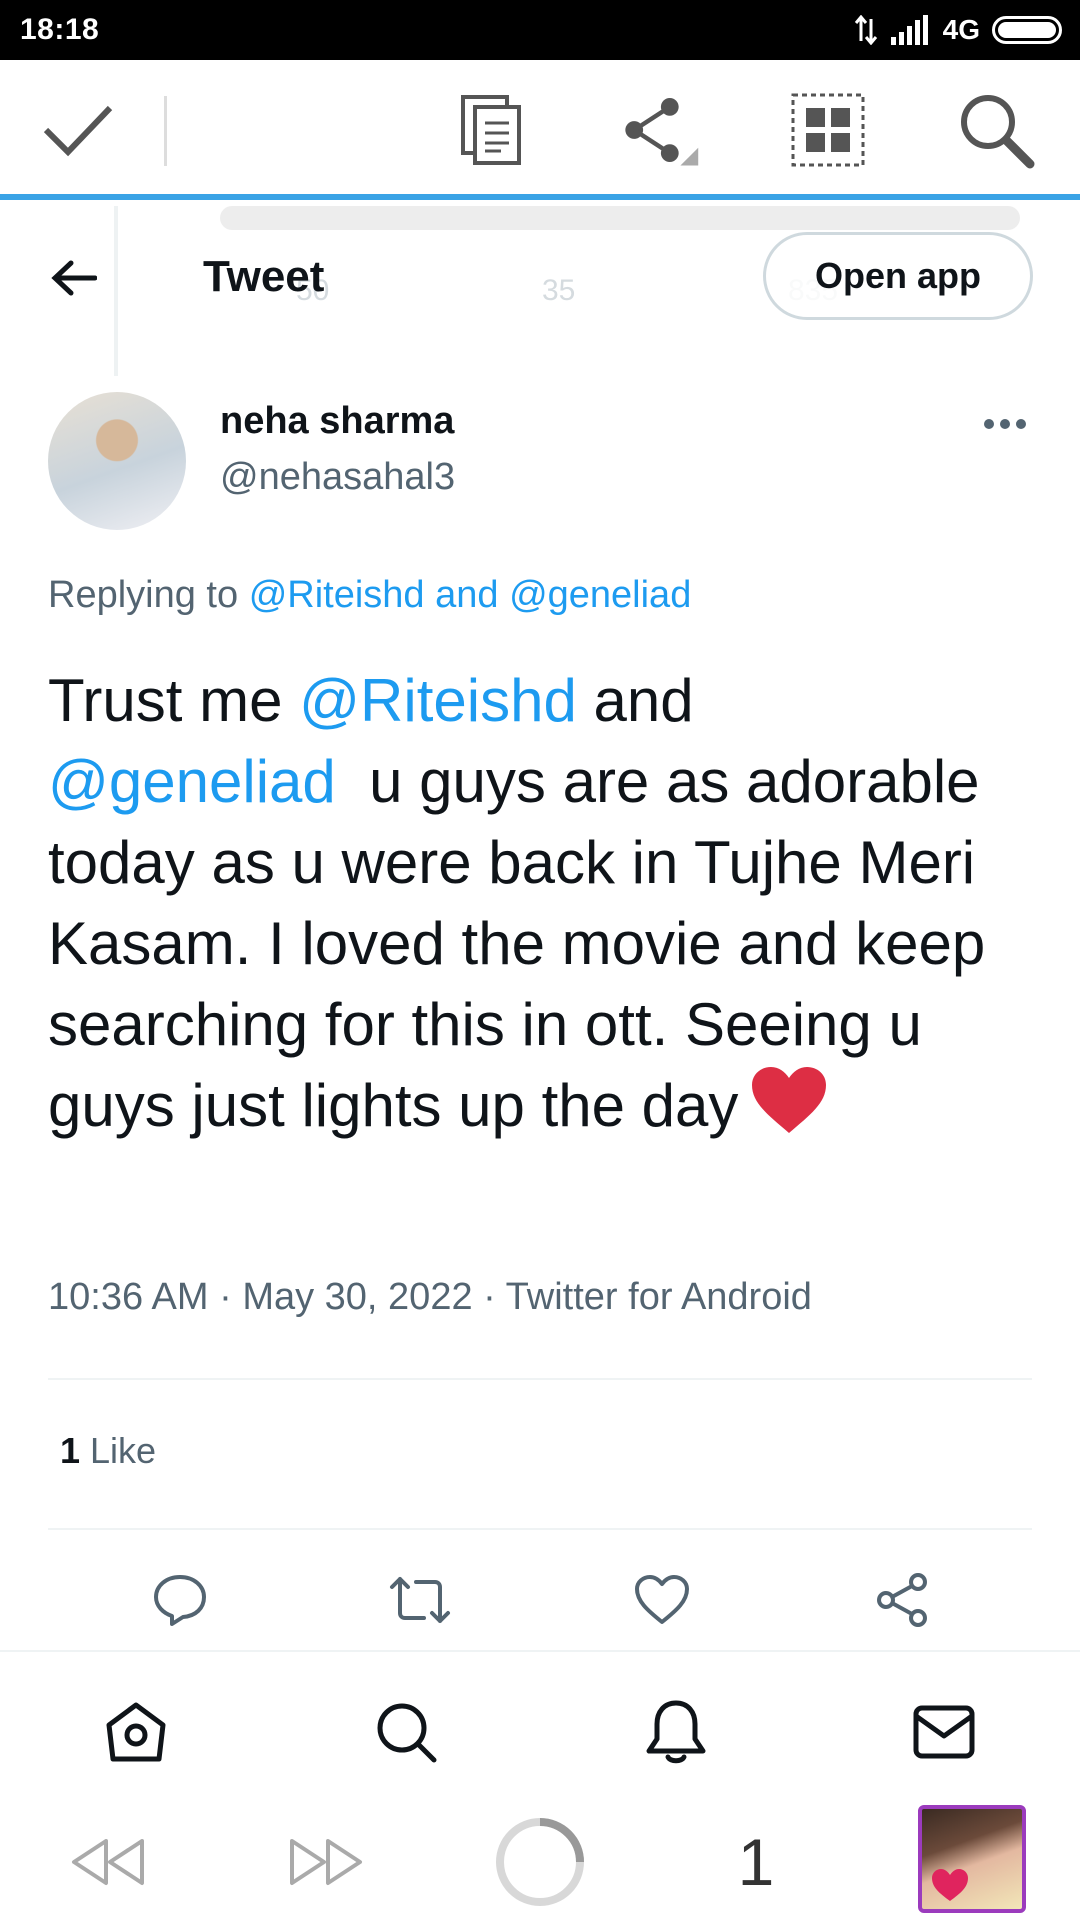 The image size is (1080, 1920). What do you see at coordinates (60, 29) in the screenshot?
I see `status-time: 18:18` at bounding box center [60, 29].